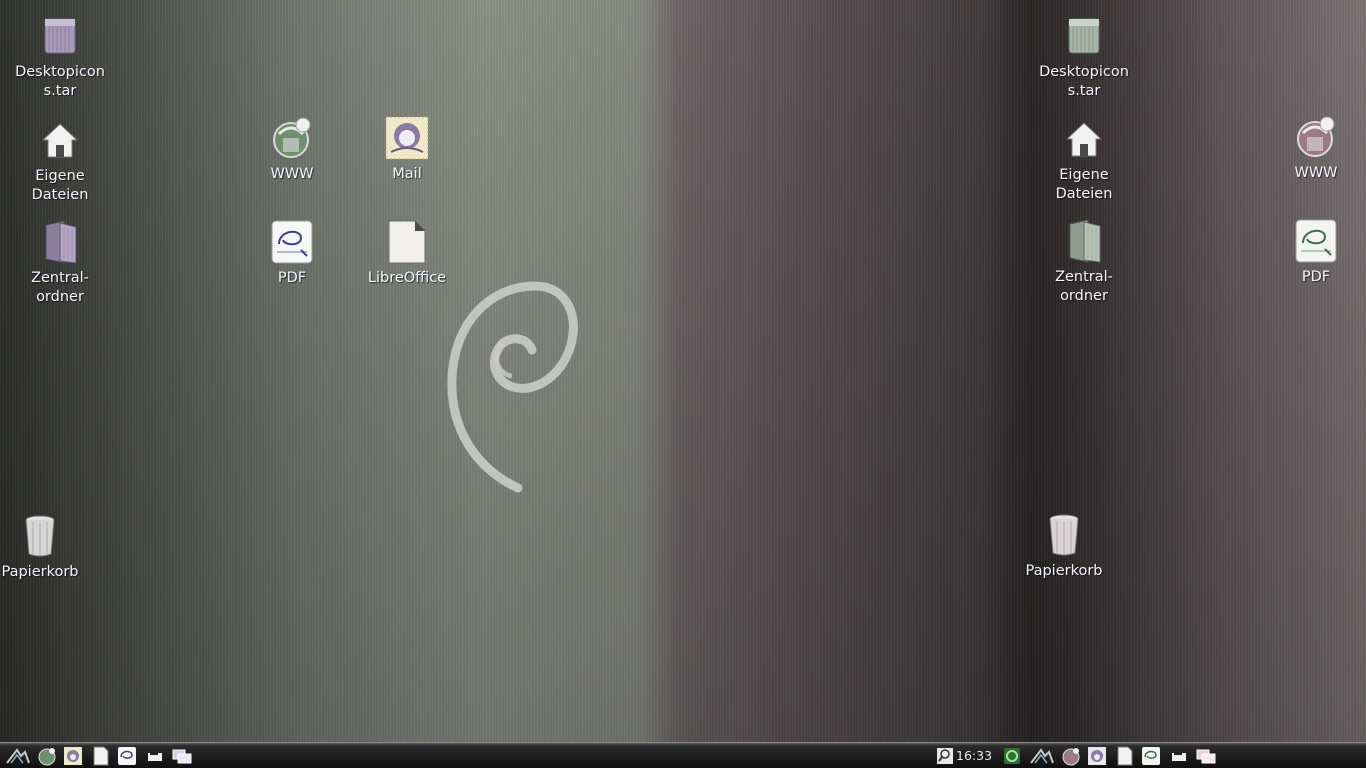 This screenshot has width=1366, height=768. Describe the element at coordinates (1012, 756) in the screenshot. I see `network-icon` at that location.